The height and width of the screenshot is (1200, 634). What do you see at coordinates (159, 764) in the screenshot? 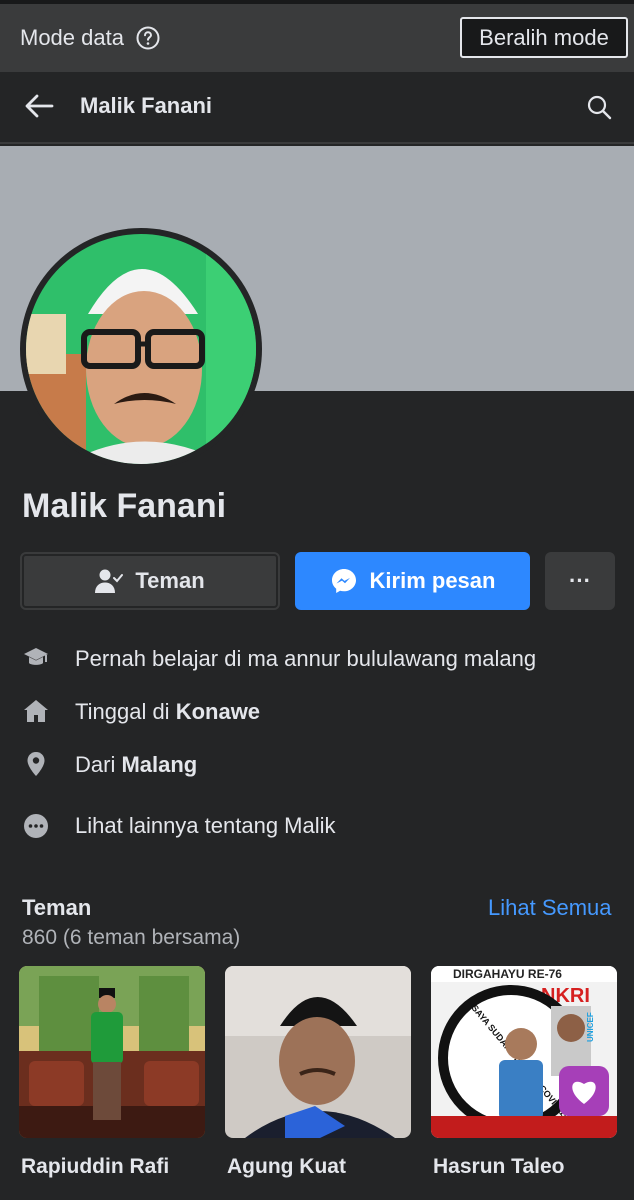
I see `from-place: Malang` at bounding box center [159, 764].